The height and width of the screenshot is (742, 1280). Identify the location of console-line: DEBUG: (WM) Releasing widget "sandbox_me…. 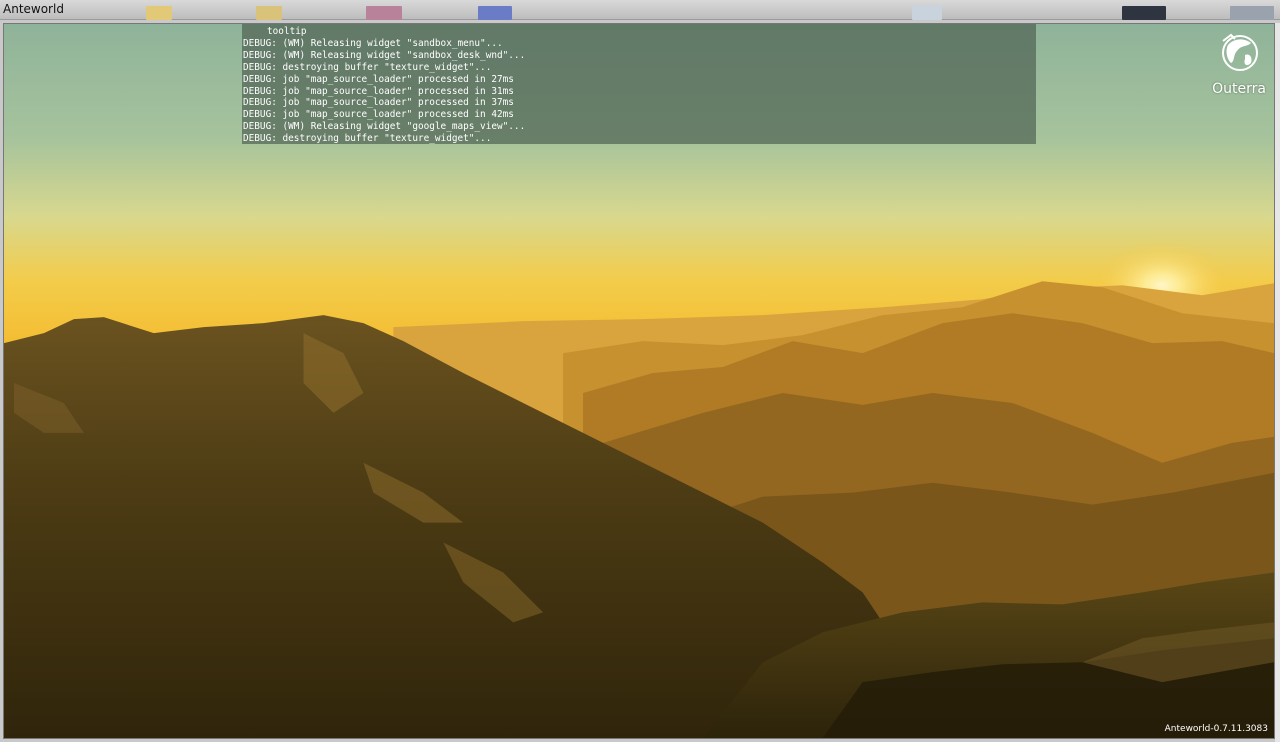
(373, 43).